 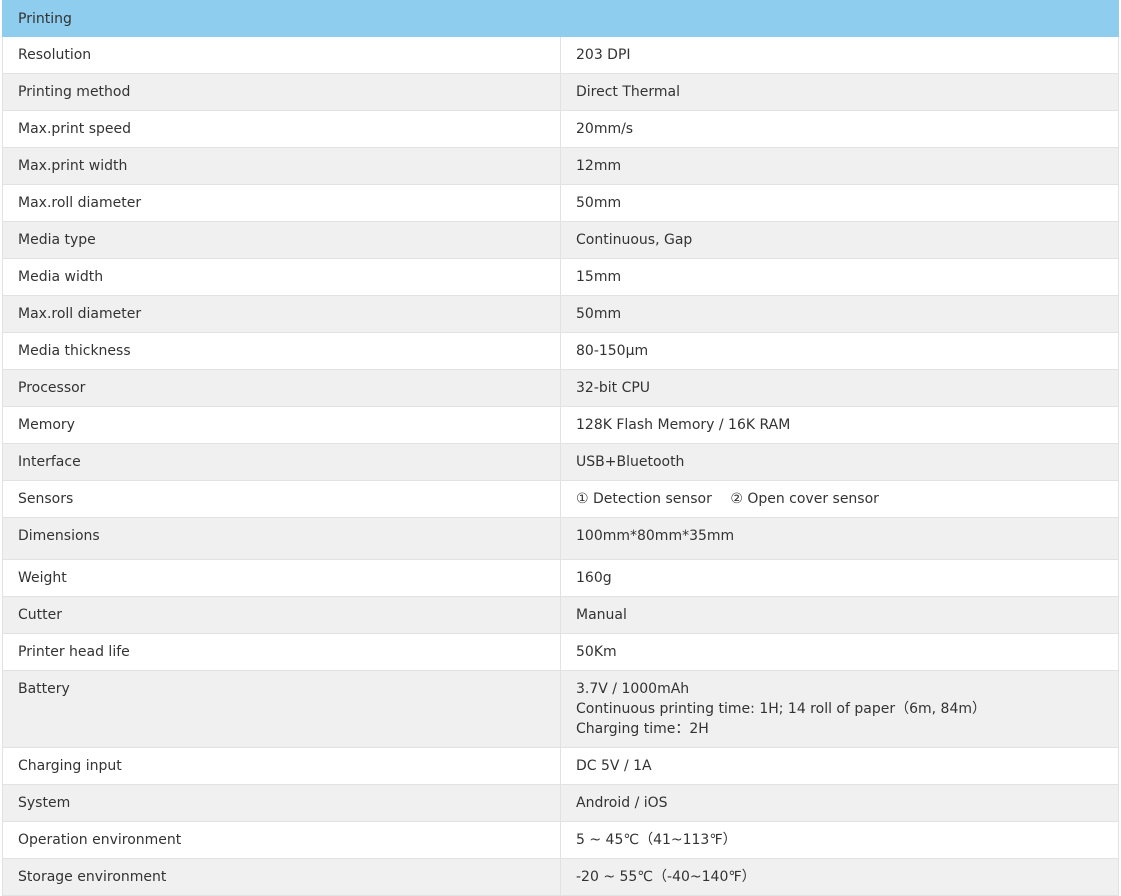 I want to click on spec-label: Battery, so click(x=281, y=709).